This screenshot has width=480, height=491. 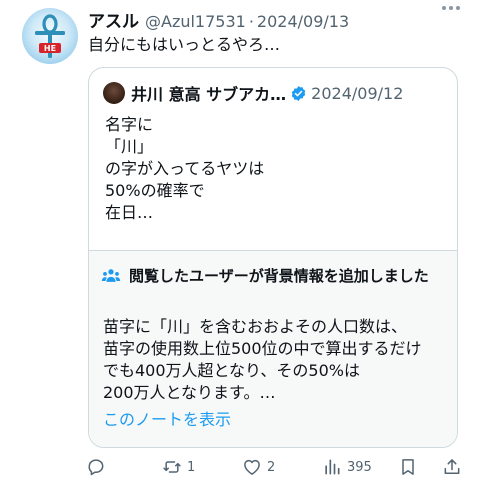 I want to click on share-button, so click(x=452, y=467).